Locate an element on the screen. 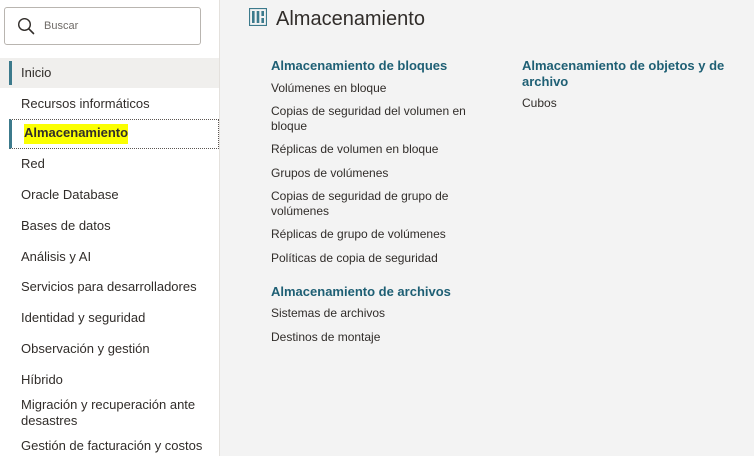 Image resolution: width=754 pixels, height=456 pixels. storage-icon is located at coordinates (262, 19).